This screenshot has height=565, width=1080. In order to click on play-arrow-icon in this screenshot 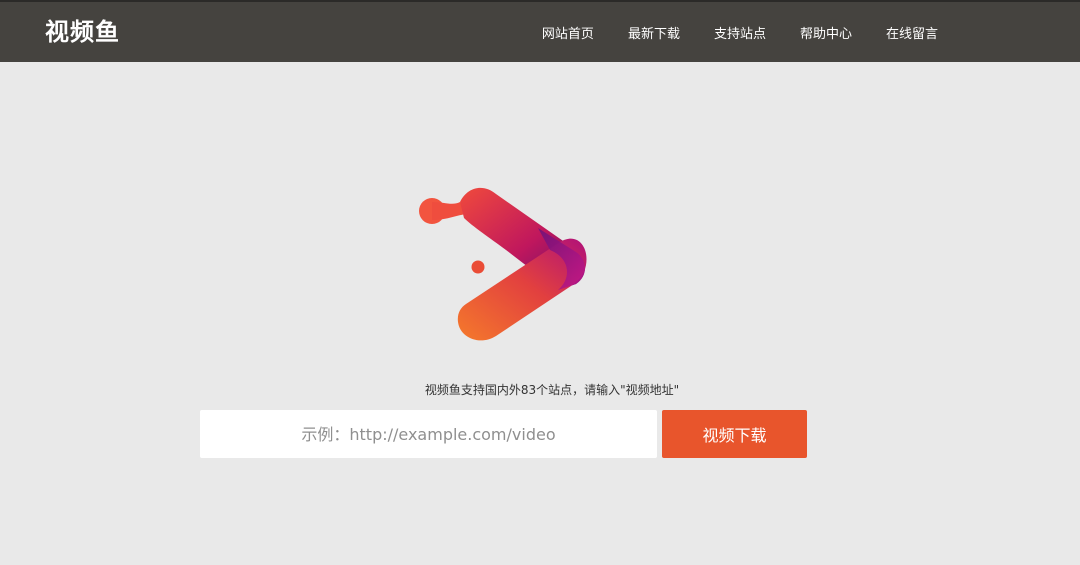, I will do `click(503, 264)`.